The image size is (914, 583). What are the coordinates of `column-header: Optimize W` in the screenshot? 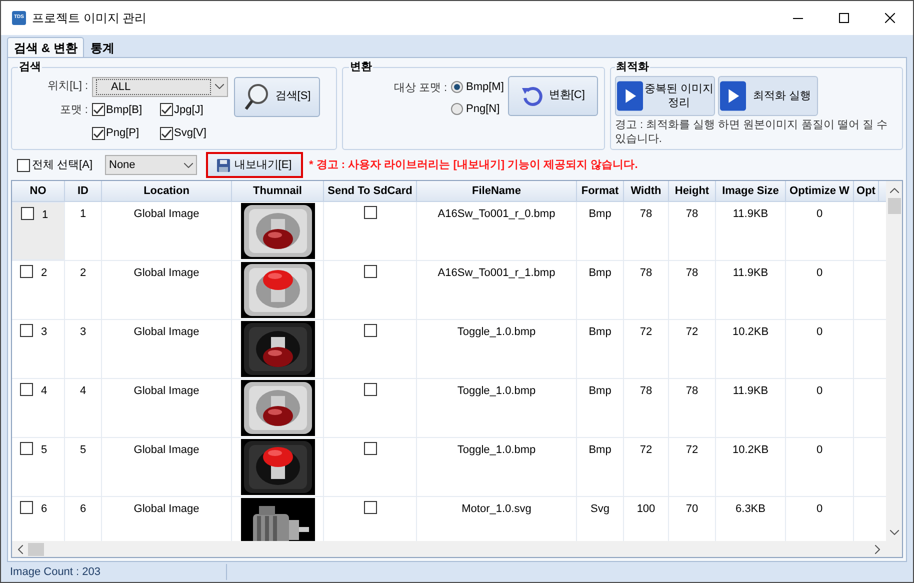 It's located at (820, 191).